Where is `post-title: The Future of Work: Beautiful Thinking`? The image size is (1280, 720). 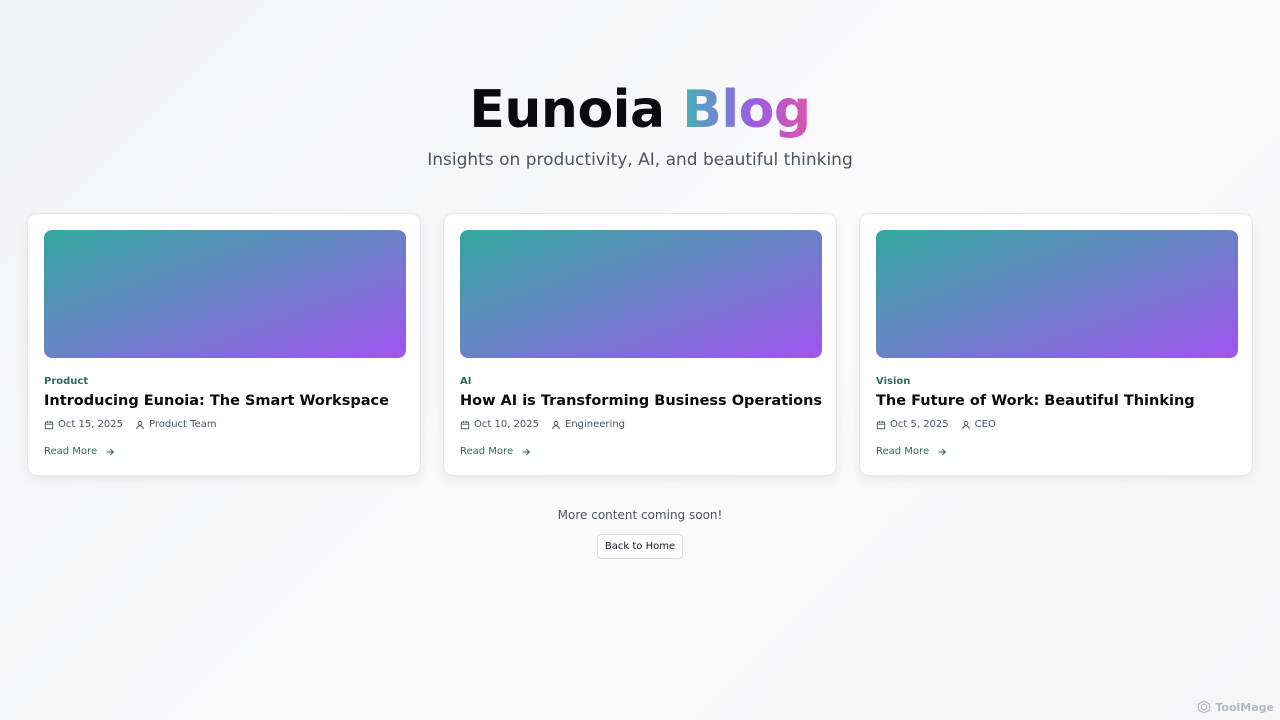
post-title: The Future of Work: Beautiful Thinking is located at coordinates (1056, 401).